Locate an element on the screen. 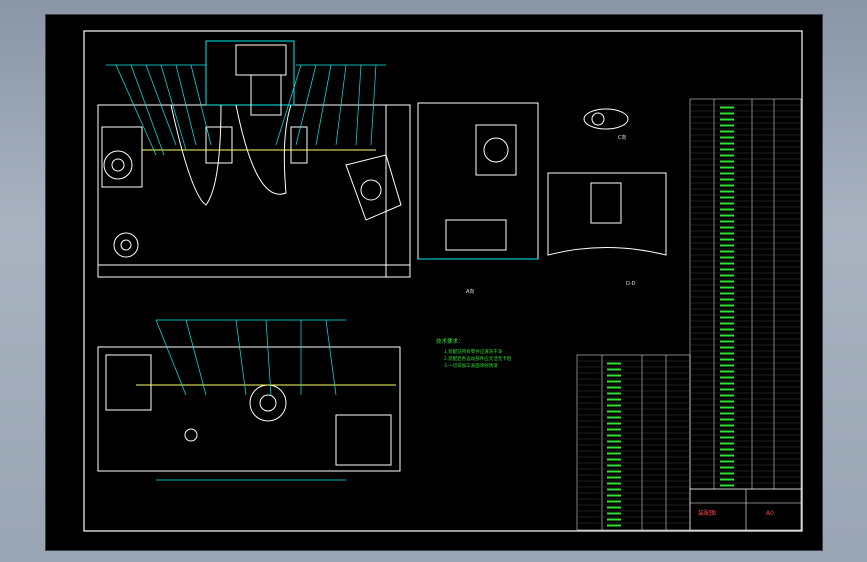  parts-list-upper is located at coordinates (745, 294).